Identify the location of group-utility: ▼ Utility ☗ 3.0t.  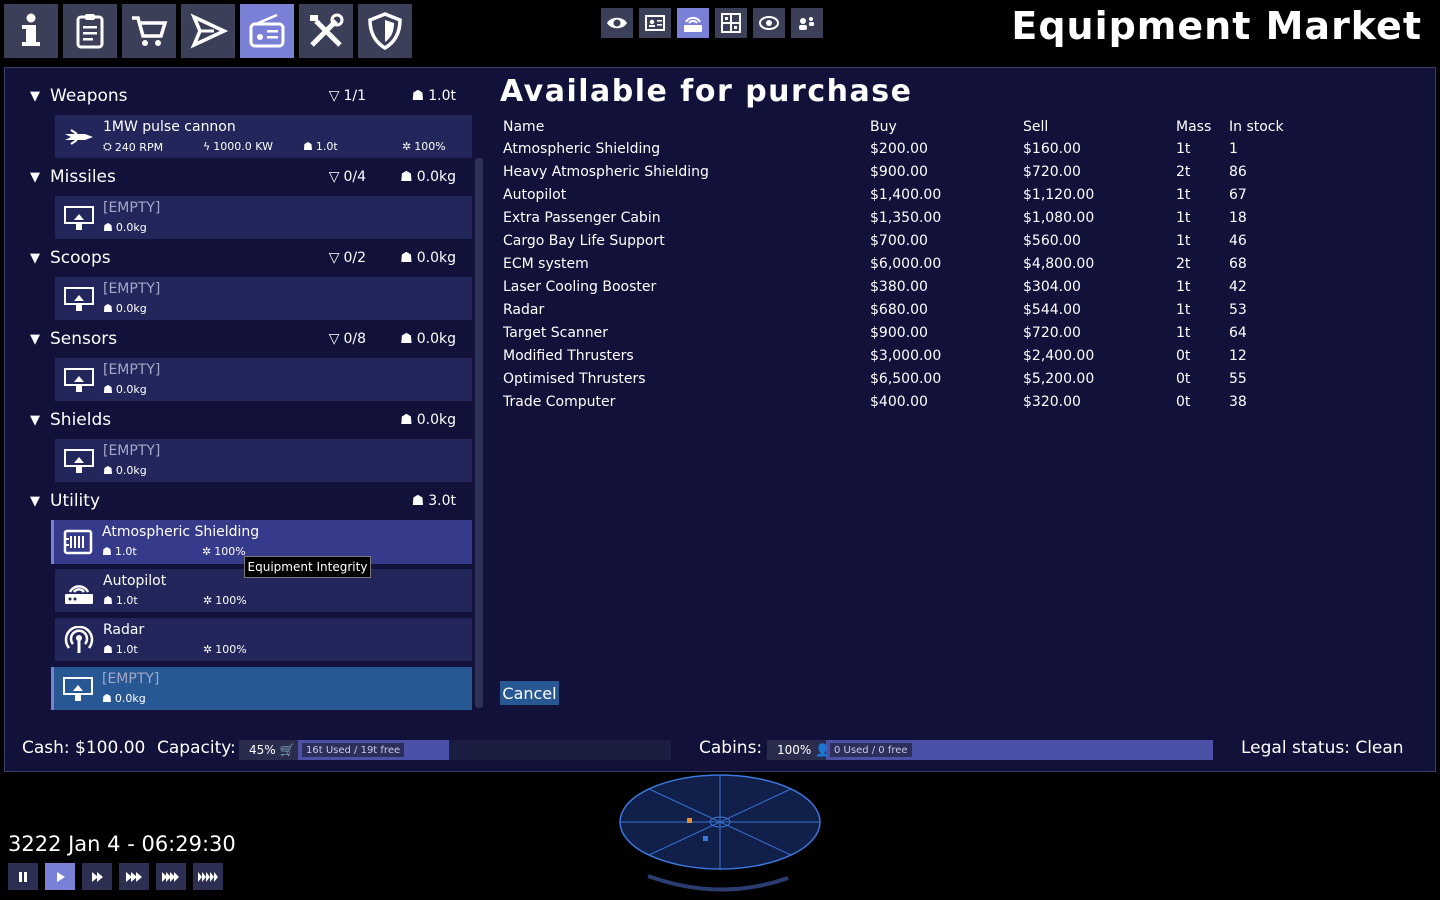
(248, 501).